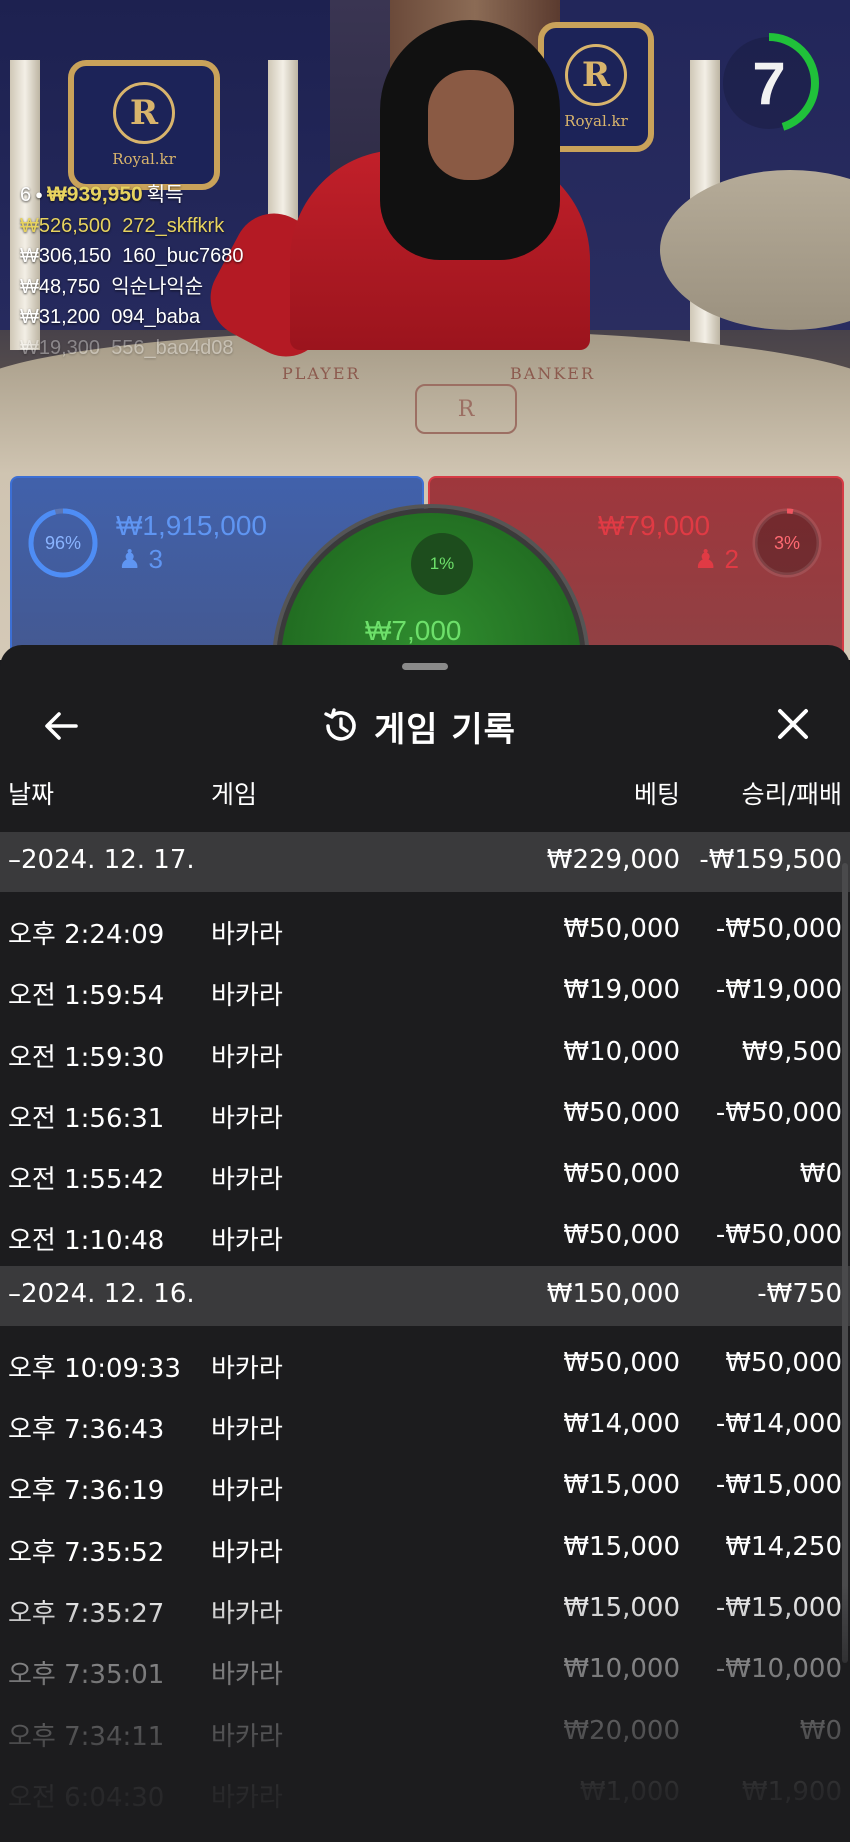 This screenshot has height=1842, width=850. What do you see at coordinates (425, 1173) in the screenshot?
I see `history-row: 오전 1:55:42 바카라 ₩50,000 ₩0` at bounding box center [425, 1173].